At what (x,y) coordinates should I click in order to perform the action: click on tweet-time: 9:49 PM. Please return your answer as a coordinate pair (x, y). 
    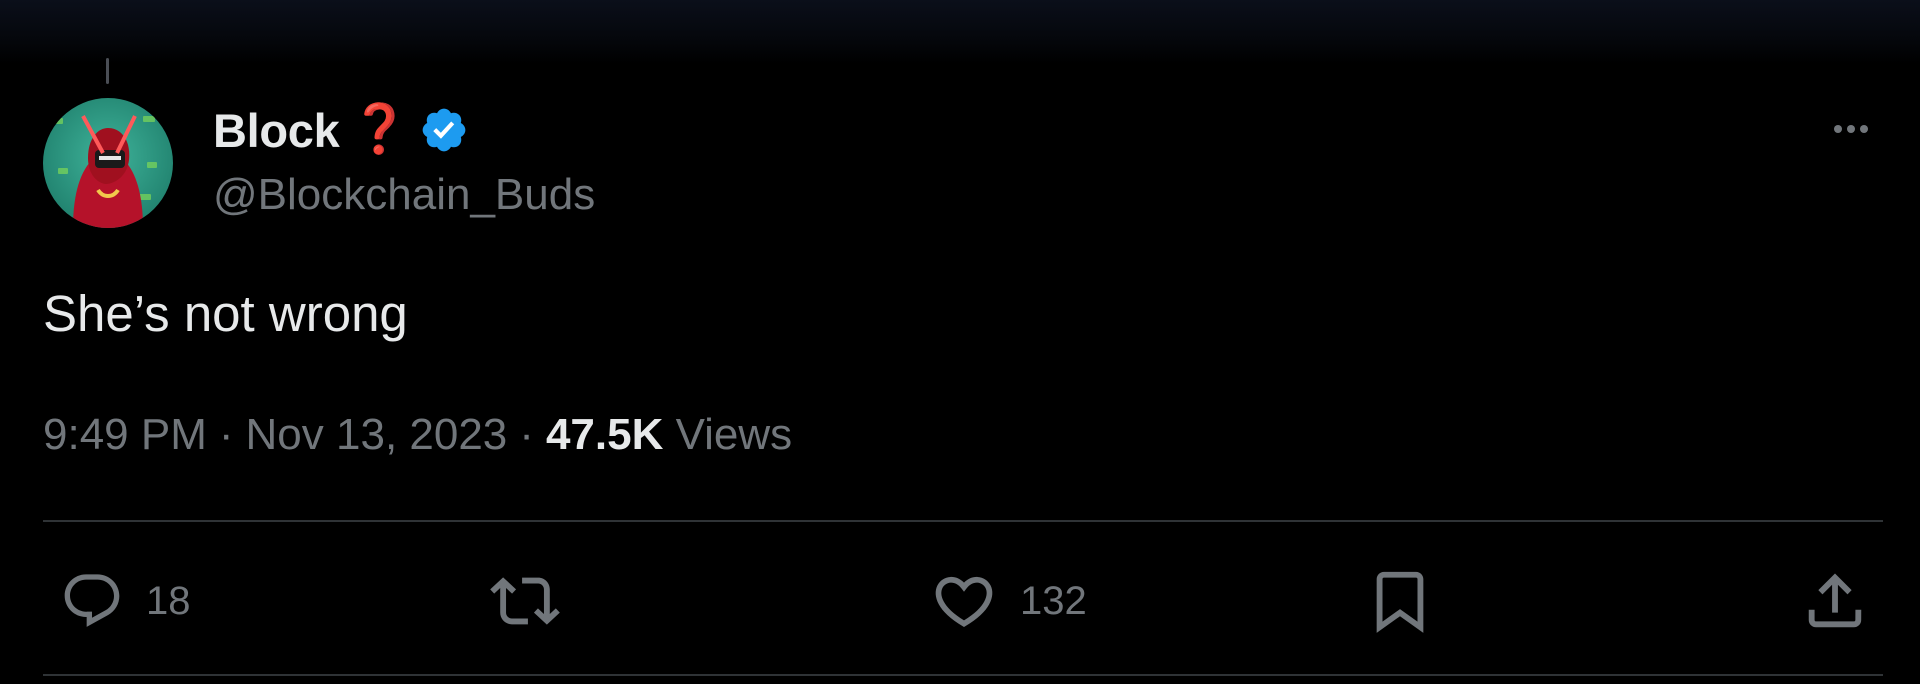
    Looking at the image, I should click on (125, 435).